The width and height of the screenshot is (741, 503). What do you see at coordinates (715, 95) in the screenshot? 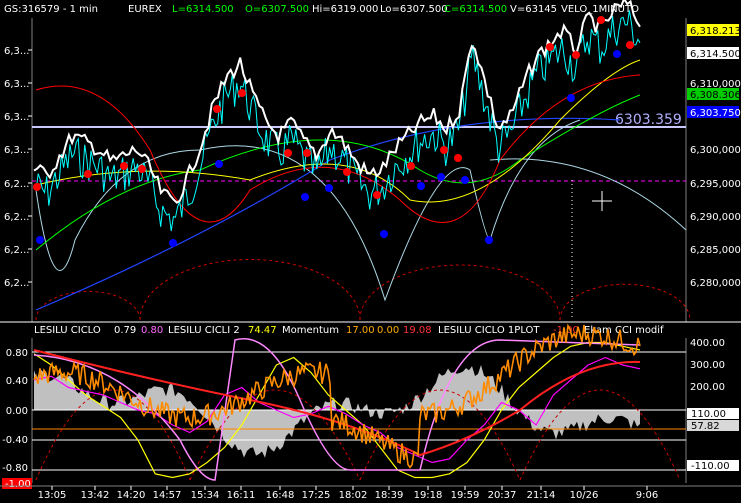
I see `price-tag-green-text: 6,308.306` at bounding box center [715, 95].